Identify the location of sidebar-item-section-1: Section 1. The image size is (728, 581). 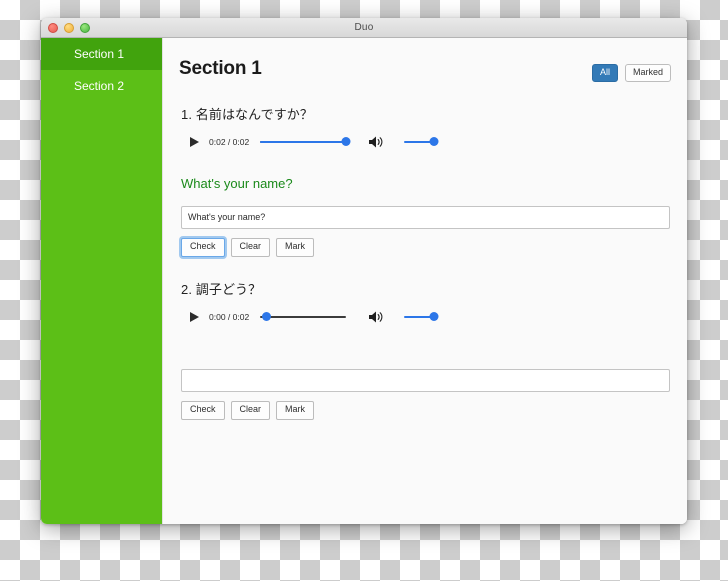
(101, 54).